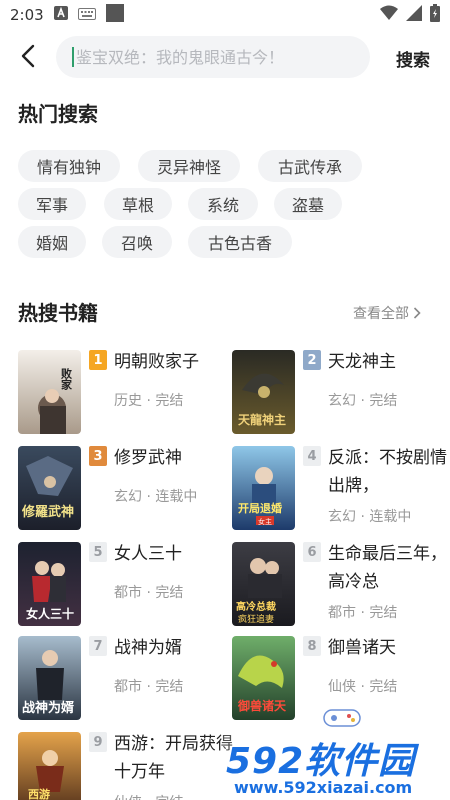 This screenshot has width=450, height=800. Describe the element at coordinates (47, 512) in the screenshot. I see `svg-text: 修羅武神` at that location.